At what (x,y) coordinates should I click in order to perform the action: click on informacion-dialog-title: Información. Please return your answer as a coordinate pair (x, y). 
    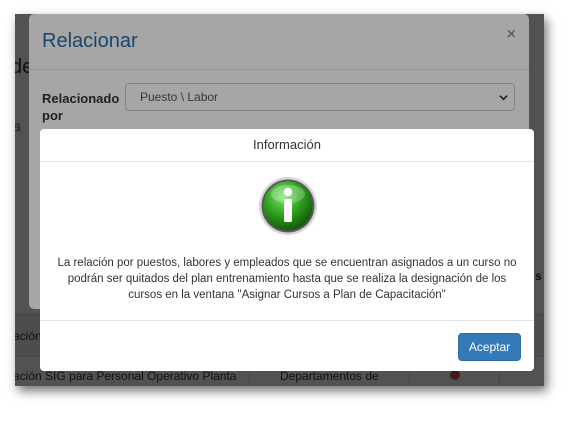
    Looking at the image, I should click on (287, 144).